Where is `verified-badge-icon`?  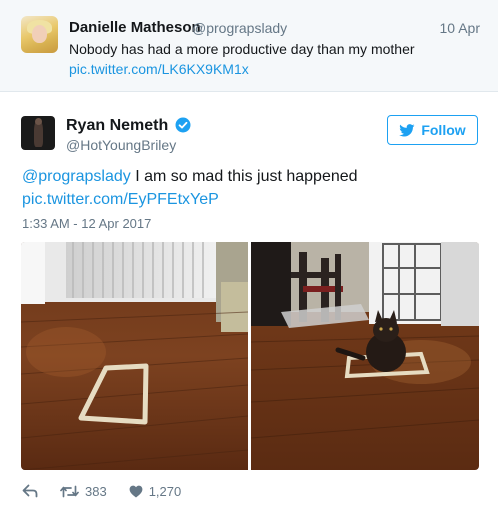
verified-badge-icon is located at coordinates (183, 125).